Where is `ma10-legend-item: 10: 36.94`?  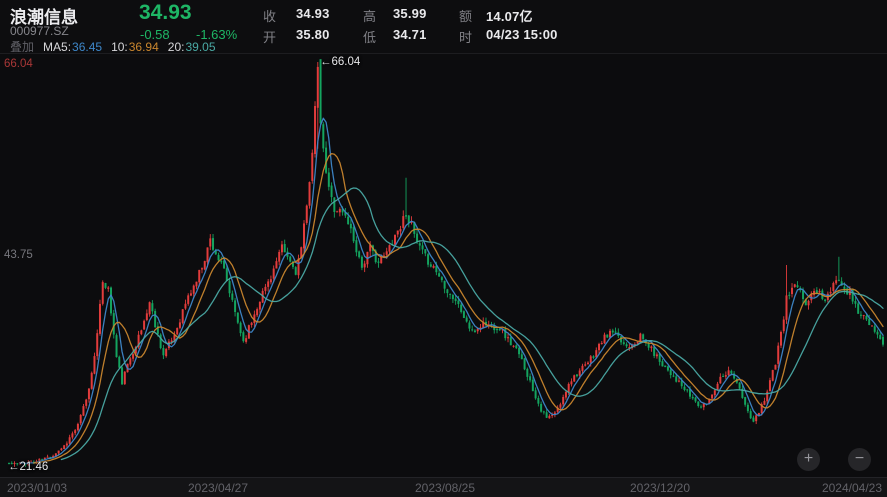 ma10-legend-item: 10: 36.94 is located at coordinates (135, 47).